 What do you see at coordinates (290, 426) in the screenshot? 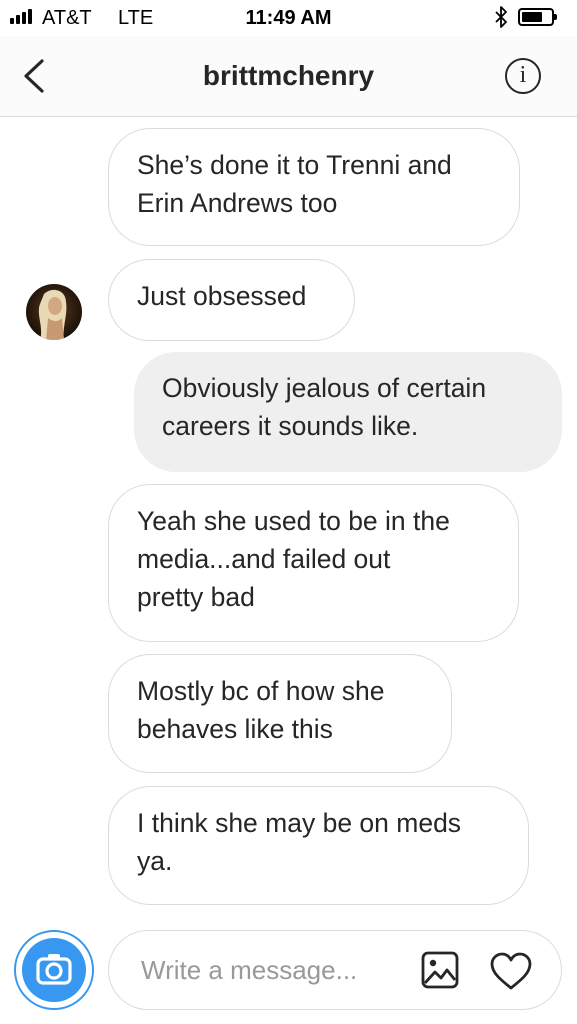
I see `message-line: careers it sounds like.` at bounding box center [290, 426].